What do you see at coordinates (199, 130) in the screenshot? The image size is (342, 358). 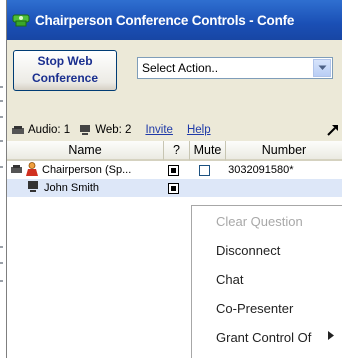 I see `help-link: Help` at bounding box center [199, 130].